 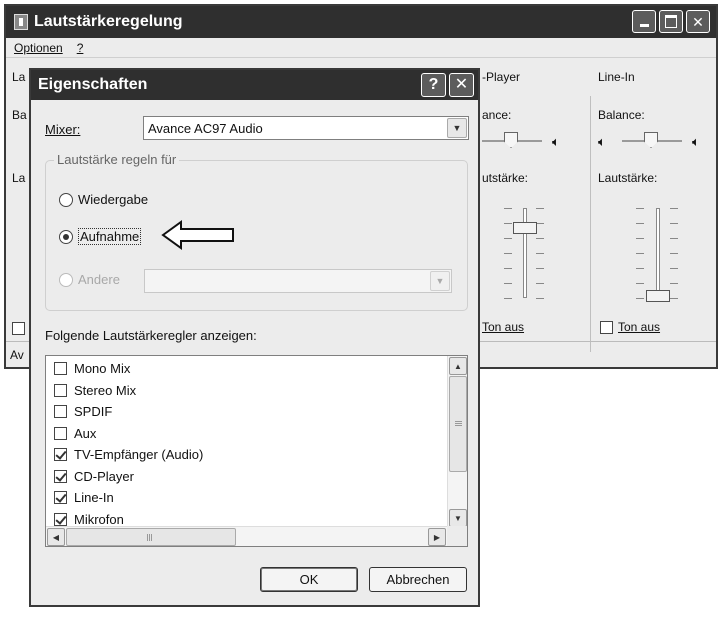 What do you see at coordinates (457, 536) in the screenshot?
I see `scroll-corner` at bounding box center [457, 536].